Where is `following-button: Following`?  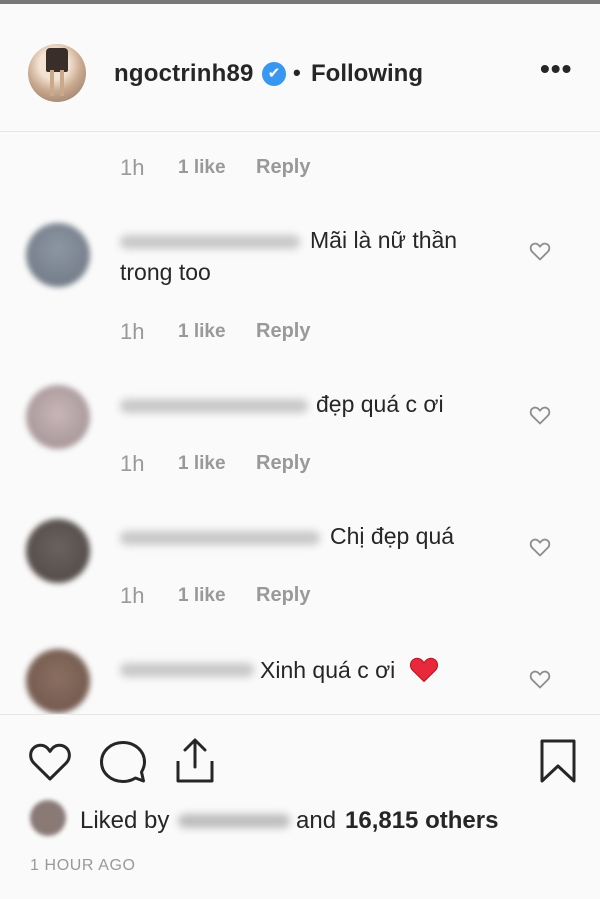
following-button: Following is located at coordinates (367, 74).